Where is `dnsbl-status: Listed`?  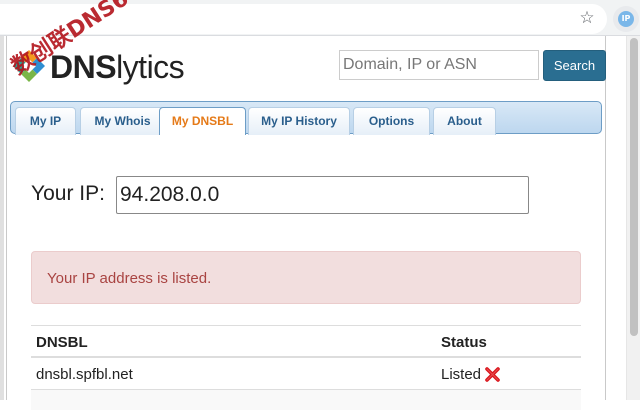 dnsbl-status: Listed is located at coordinates (461, 374).